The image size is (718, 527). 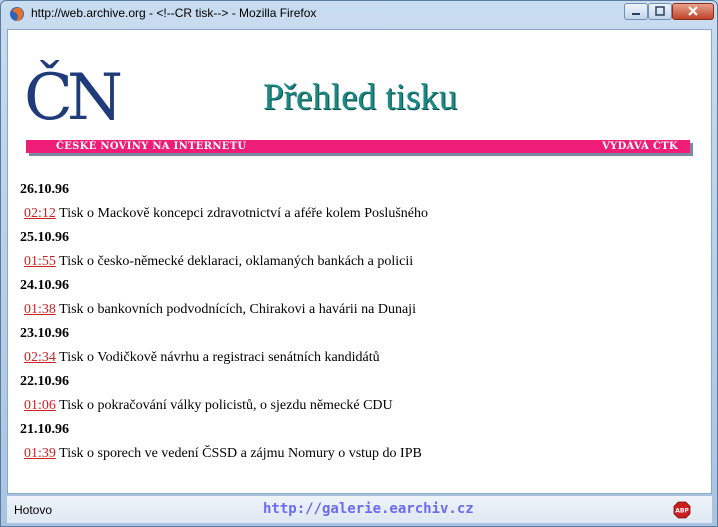 I want to click on entry-date: 26.10.96, so click(x=44, y=189).